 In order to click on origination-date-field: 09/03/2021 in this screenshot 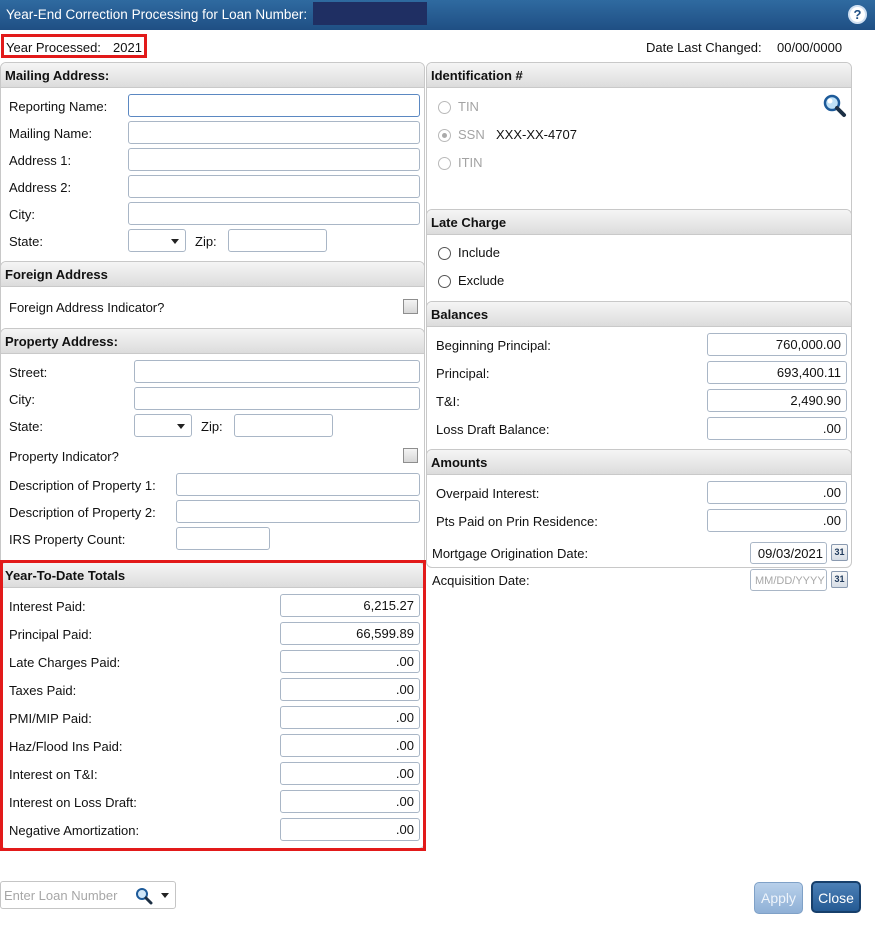, I will do `click(788, 553)`.